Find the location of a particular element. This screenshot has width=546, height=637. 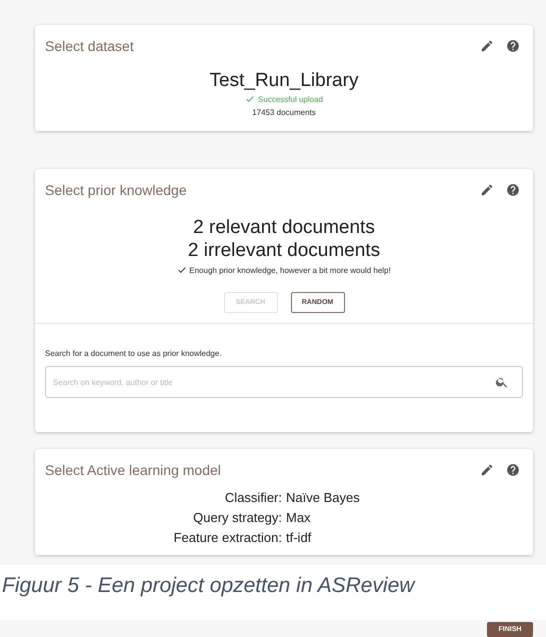

setting-value: Naïve Bayes is located at coordinates (323, 497).